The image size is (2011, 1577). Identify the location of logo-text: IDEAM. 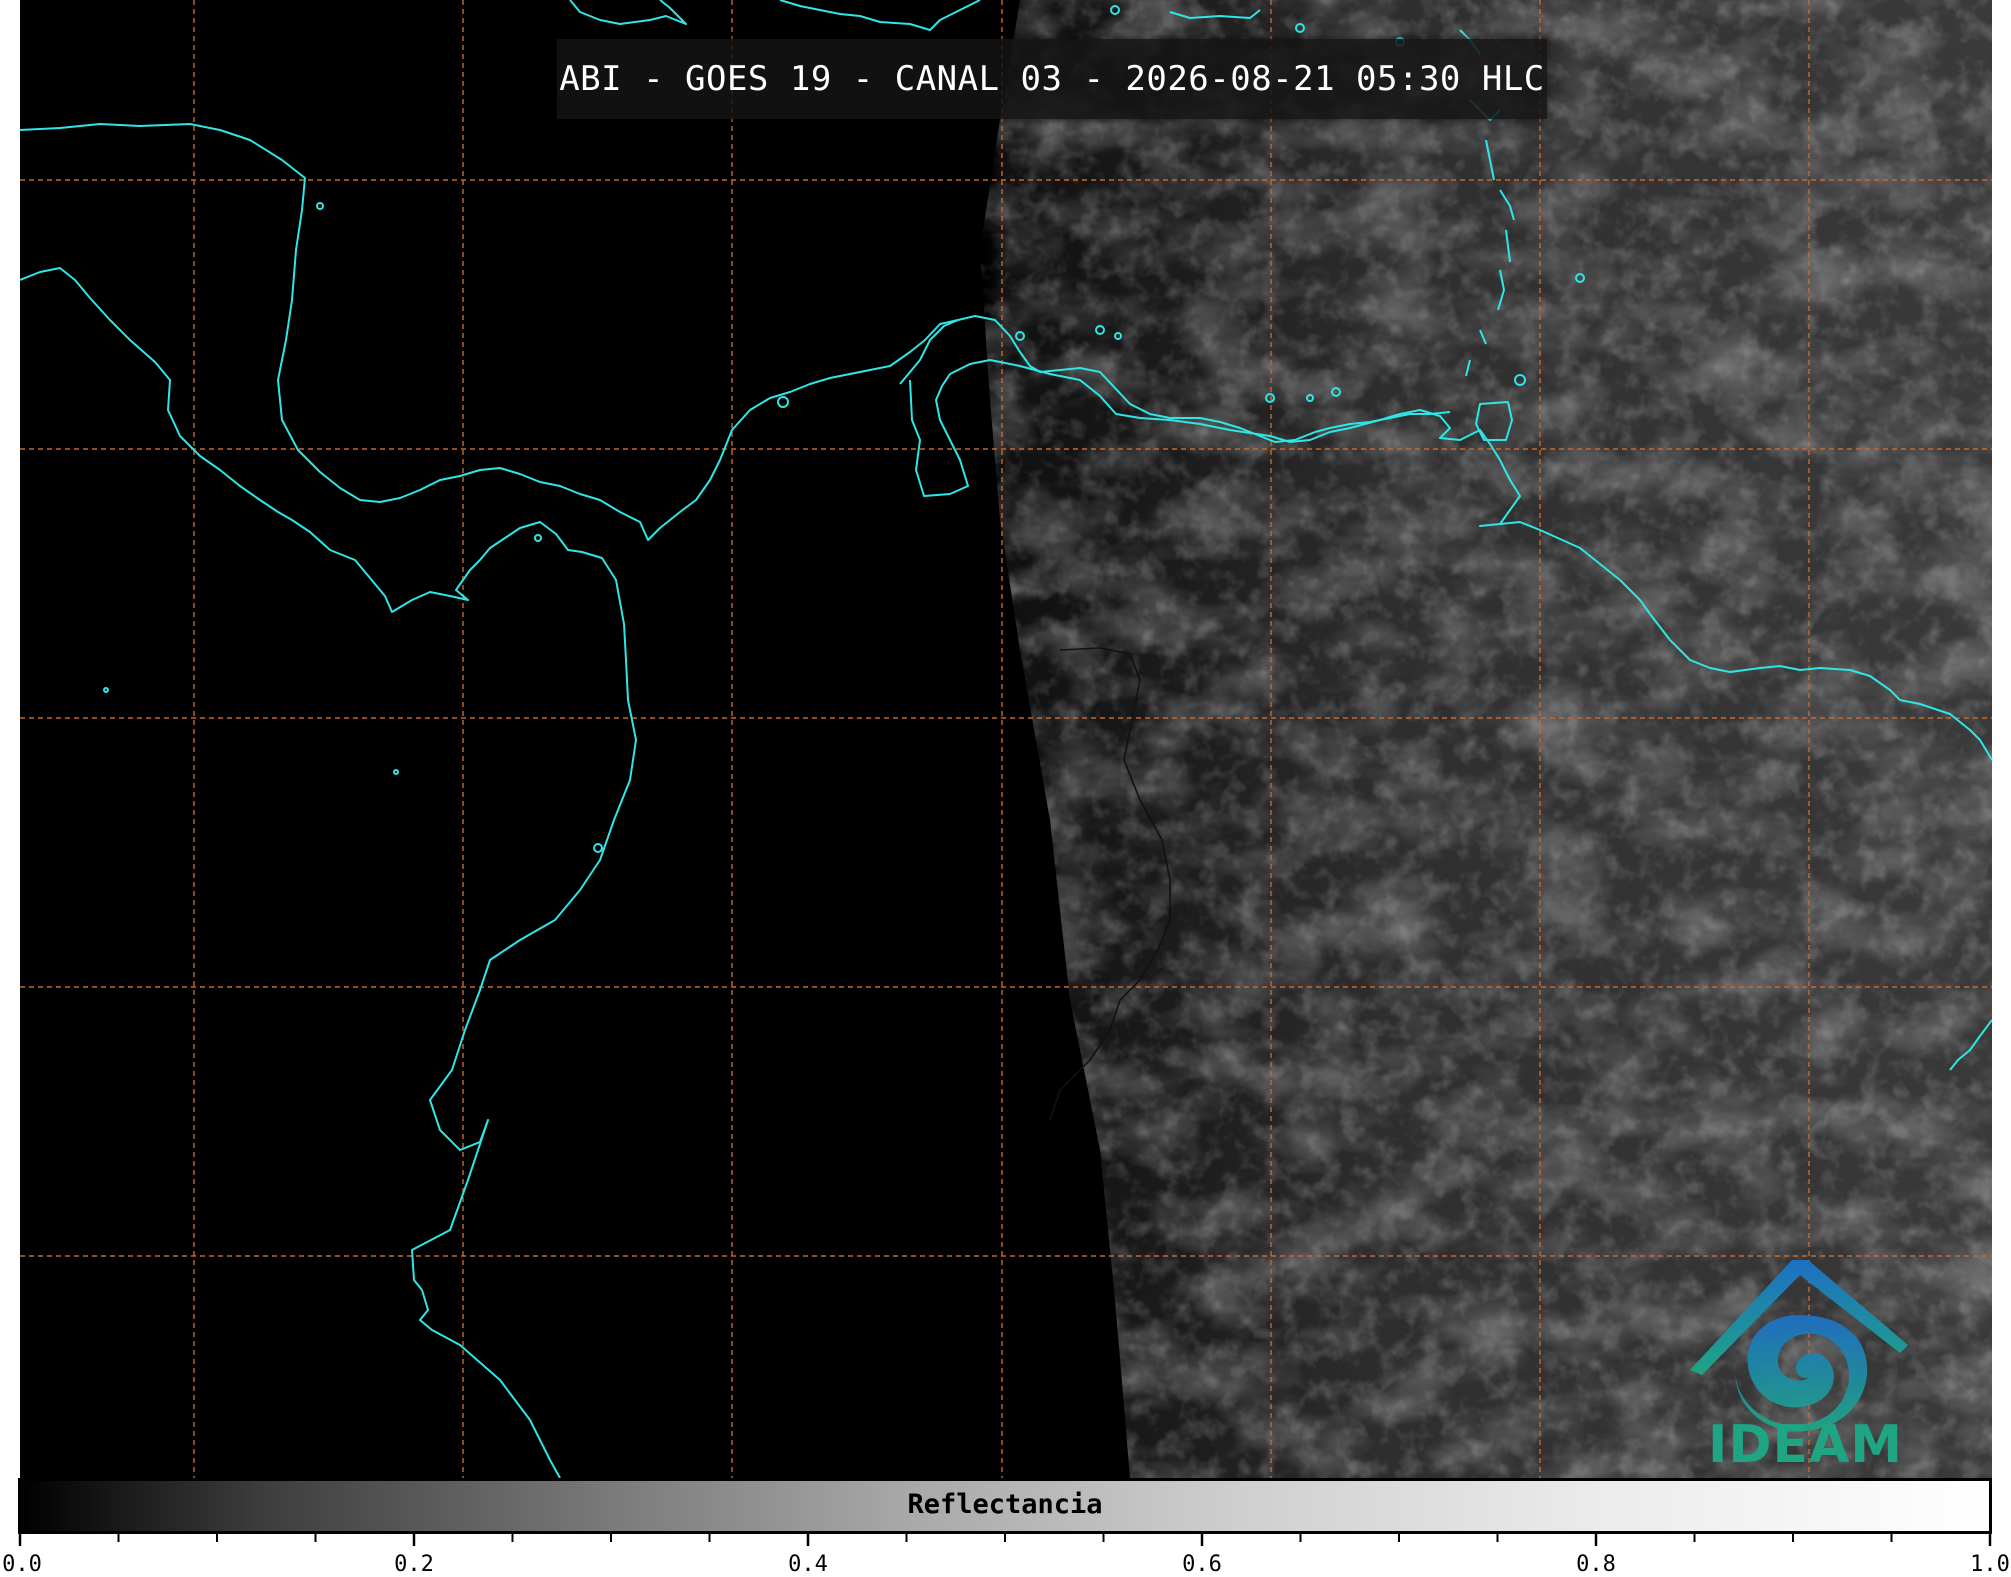
(1806, 1445).